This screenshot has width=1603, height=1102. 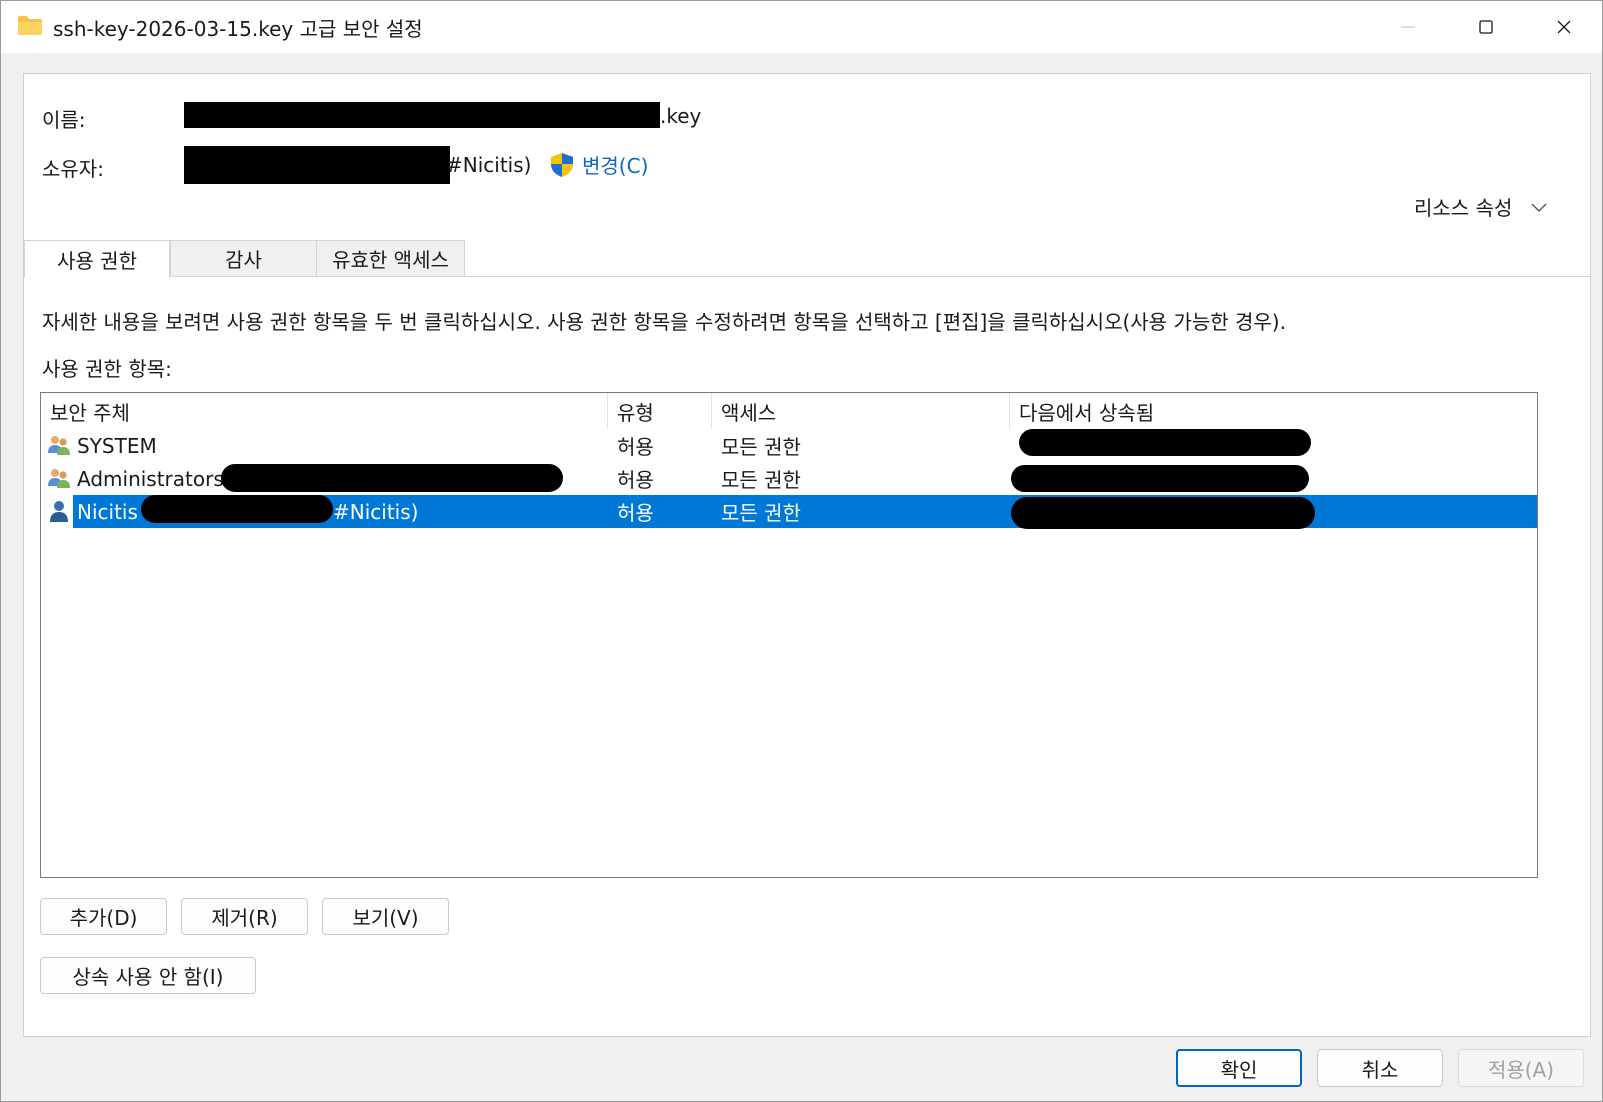 What do you see at coordinates (244, 916) in the screenshot?
I see `remove-button: 제거(R)` at bounding box center [244, 916].